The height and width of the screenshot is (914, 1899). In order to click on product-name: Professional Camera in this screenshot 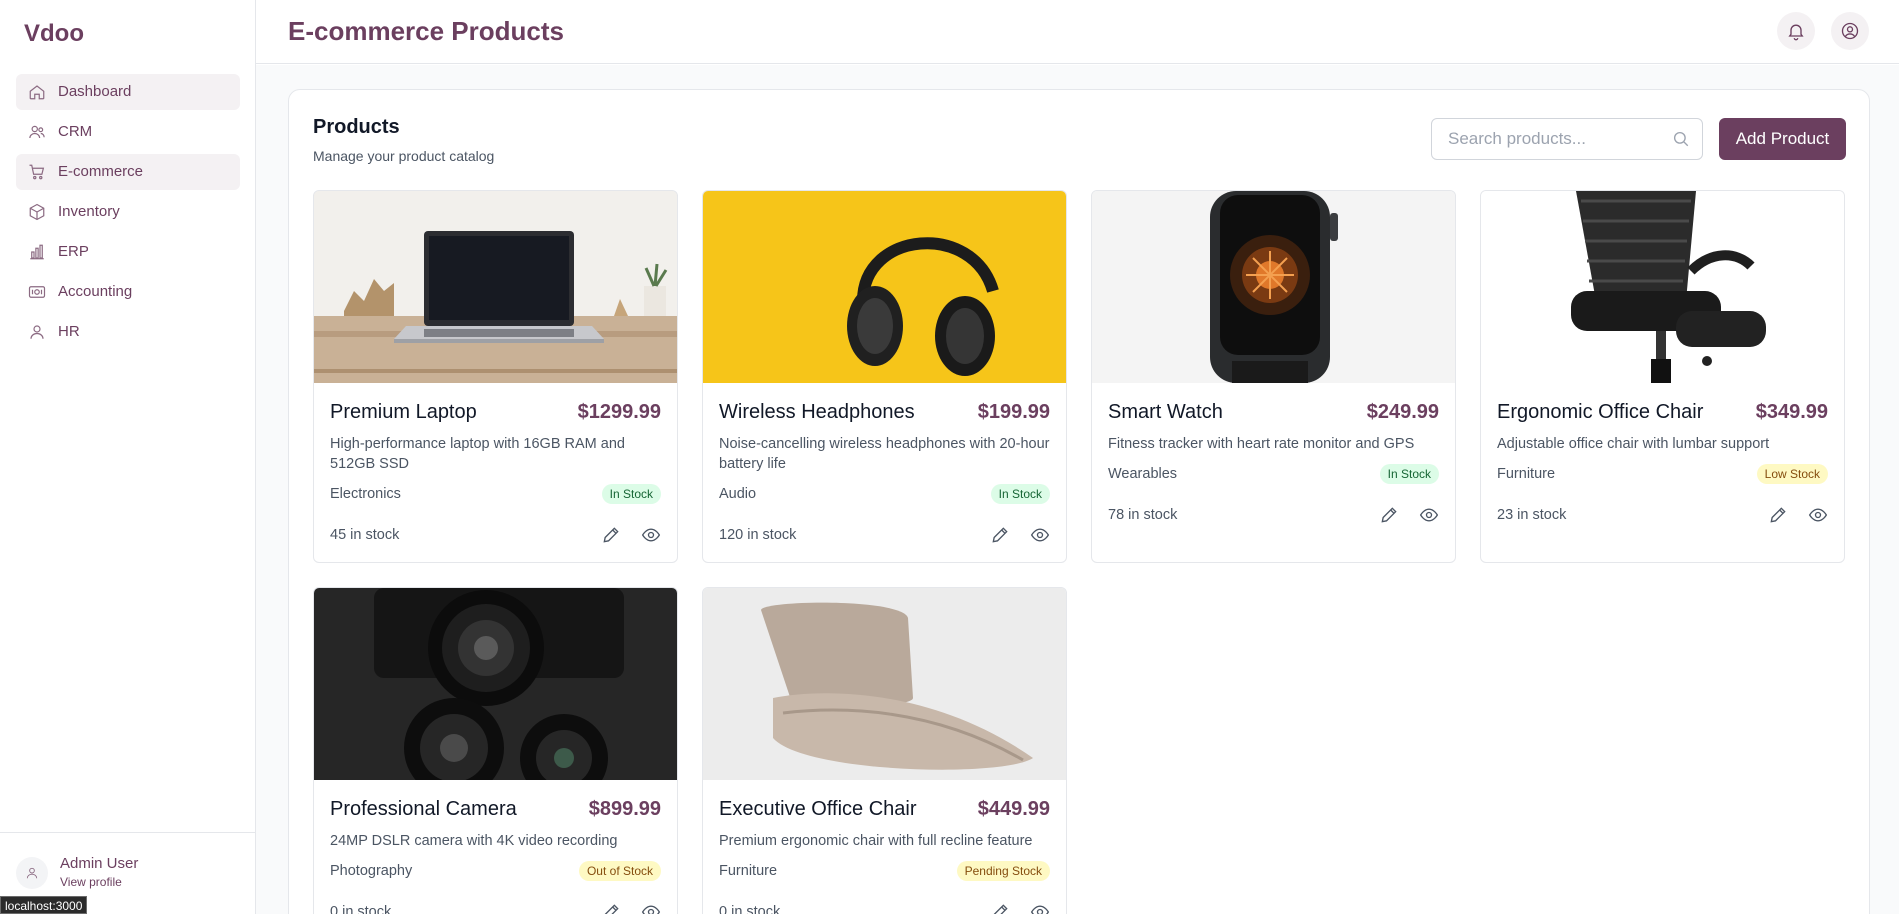, I will do `click(423, 809)`.